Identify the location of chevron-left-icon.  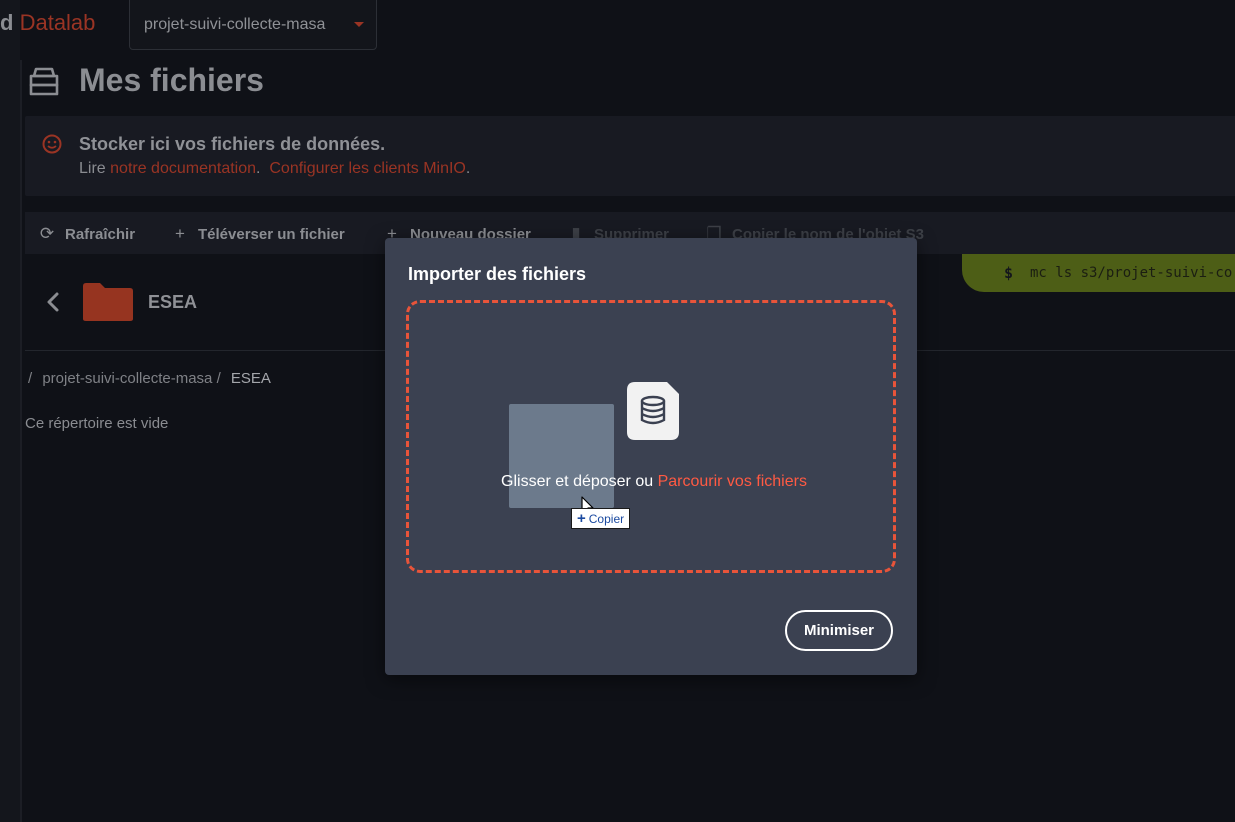
(53, 302).